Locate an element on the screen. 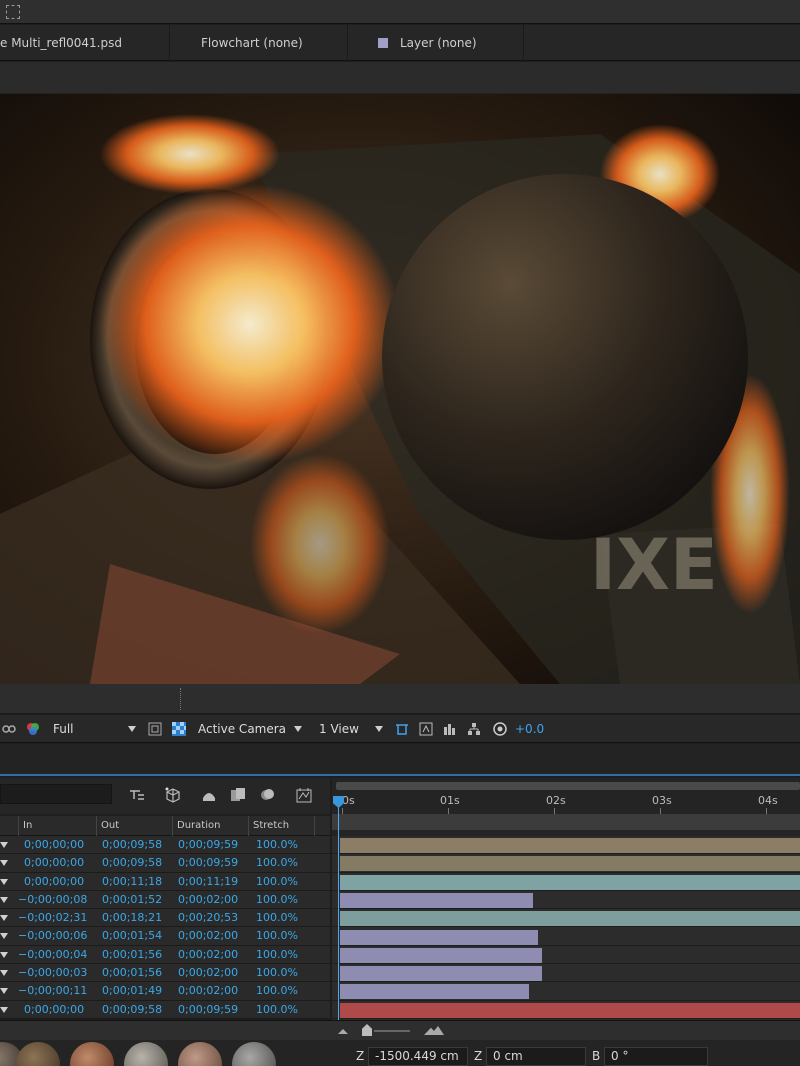  views-chevron-down-icon is located at coordinates (379, 729).